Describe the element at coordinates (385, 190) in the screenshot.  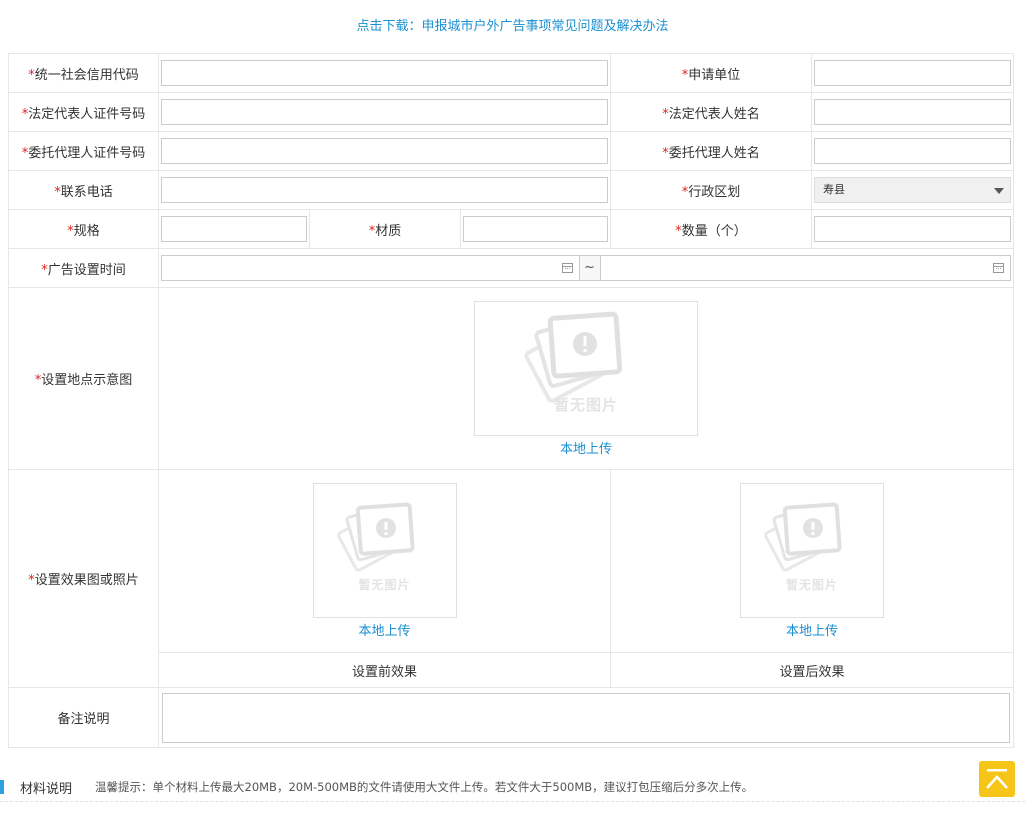
I see `phone-input` at that location.